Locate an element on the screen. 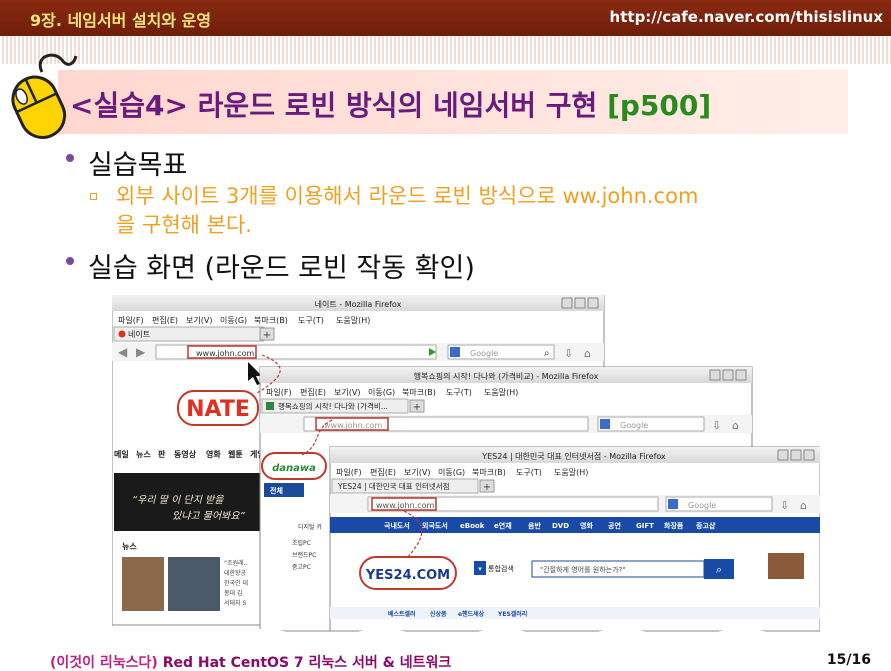 The width and height of the screenshot is (891, 671). yes24-nav-7: 공연 is located at coordinates (614, 525).